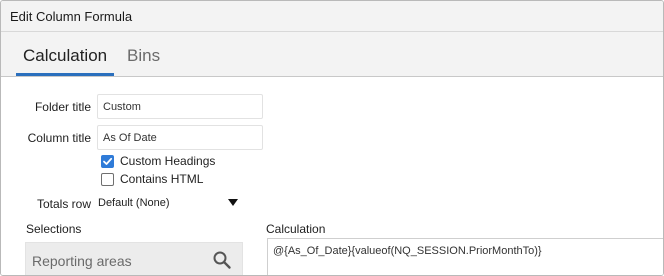 The image size is (664, 276). Describe the element at coordinates (233, 202) in the screenshot. I see `caret-down-icon` at that location.